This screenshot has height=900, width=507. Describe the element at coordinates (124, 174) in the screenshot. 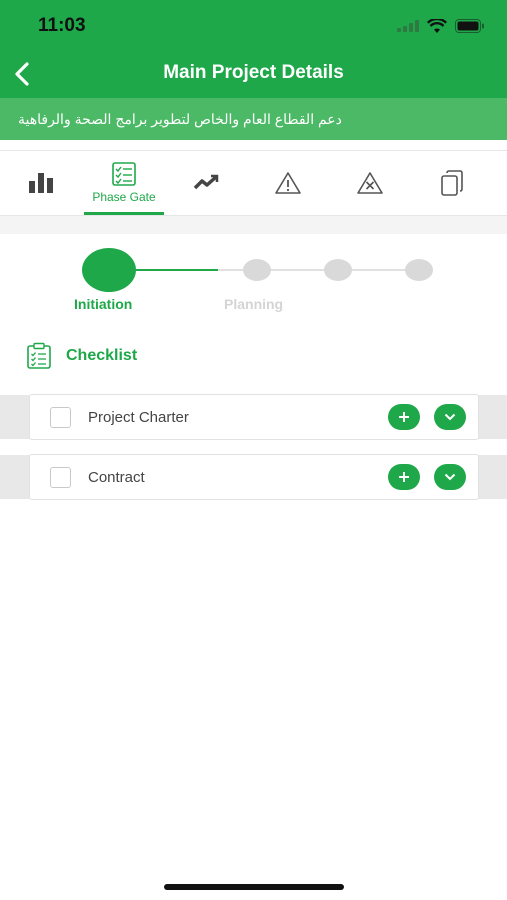

I see `checklist-icon` at that location.